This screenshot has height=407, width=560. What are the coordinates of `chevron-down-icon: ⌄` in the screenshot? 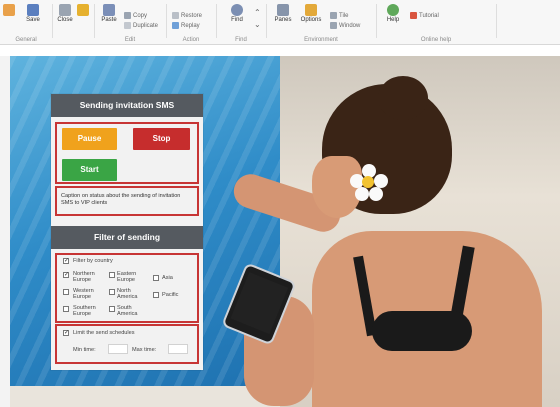 It's located at (257, 24).